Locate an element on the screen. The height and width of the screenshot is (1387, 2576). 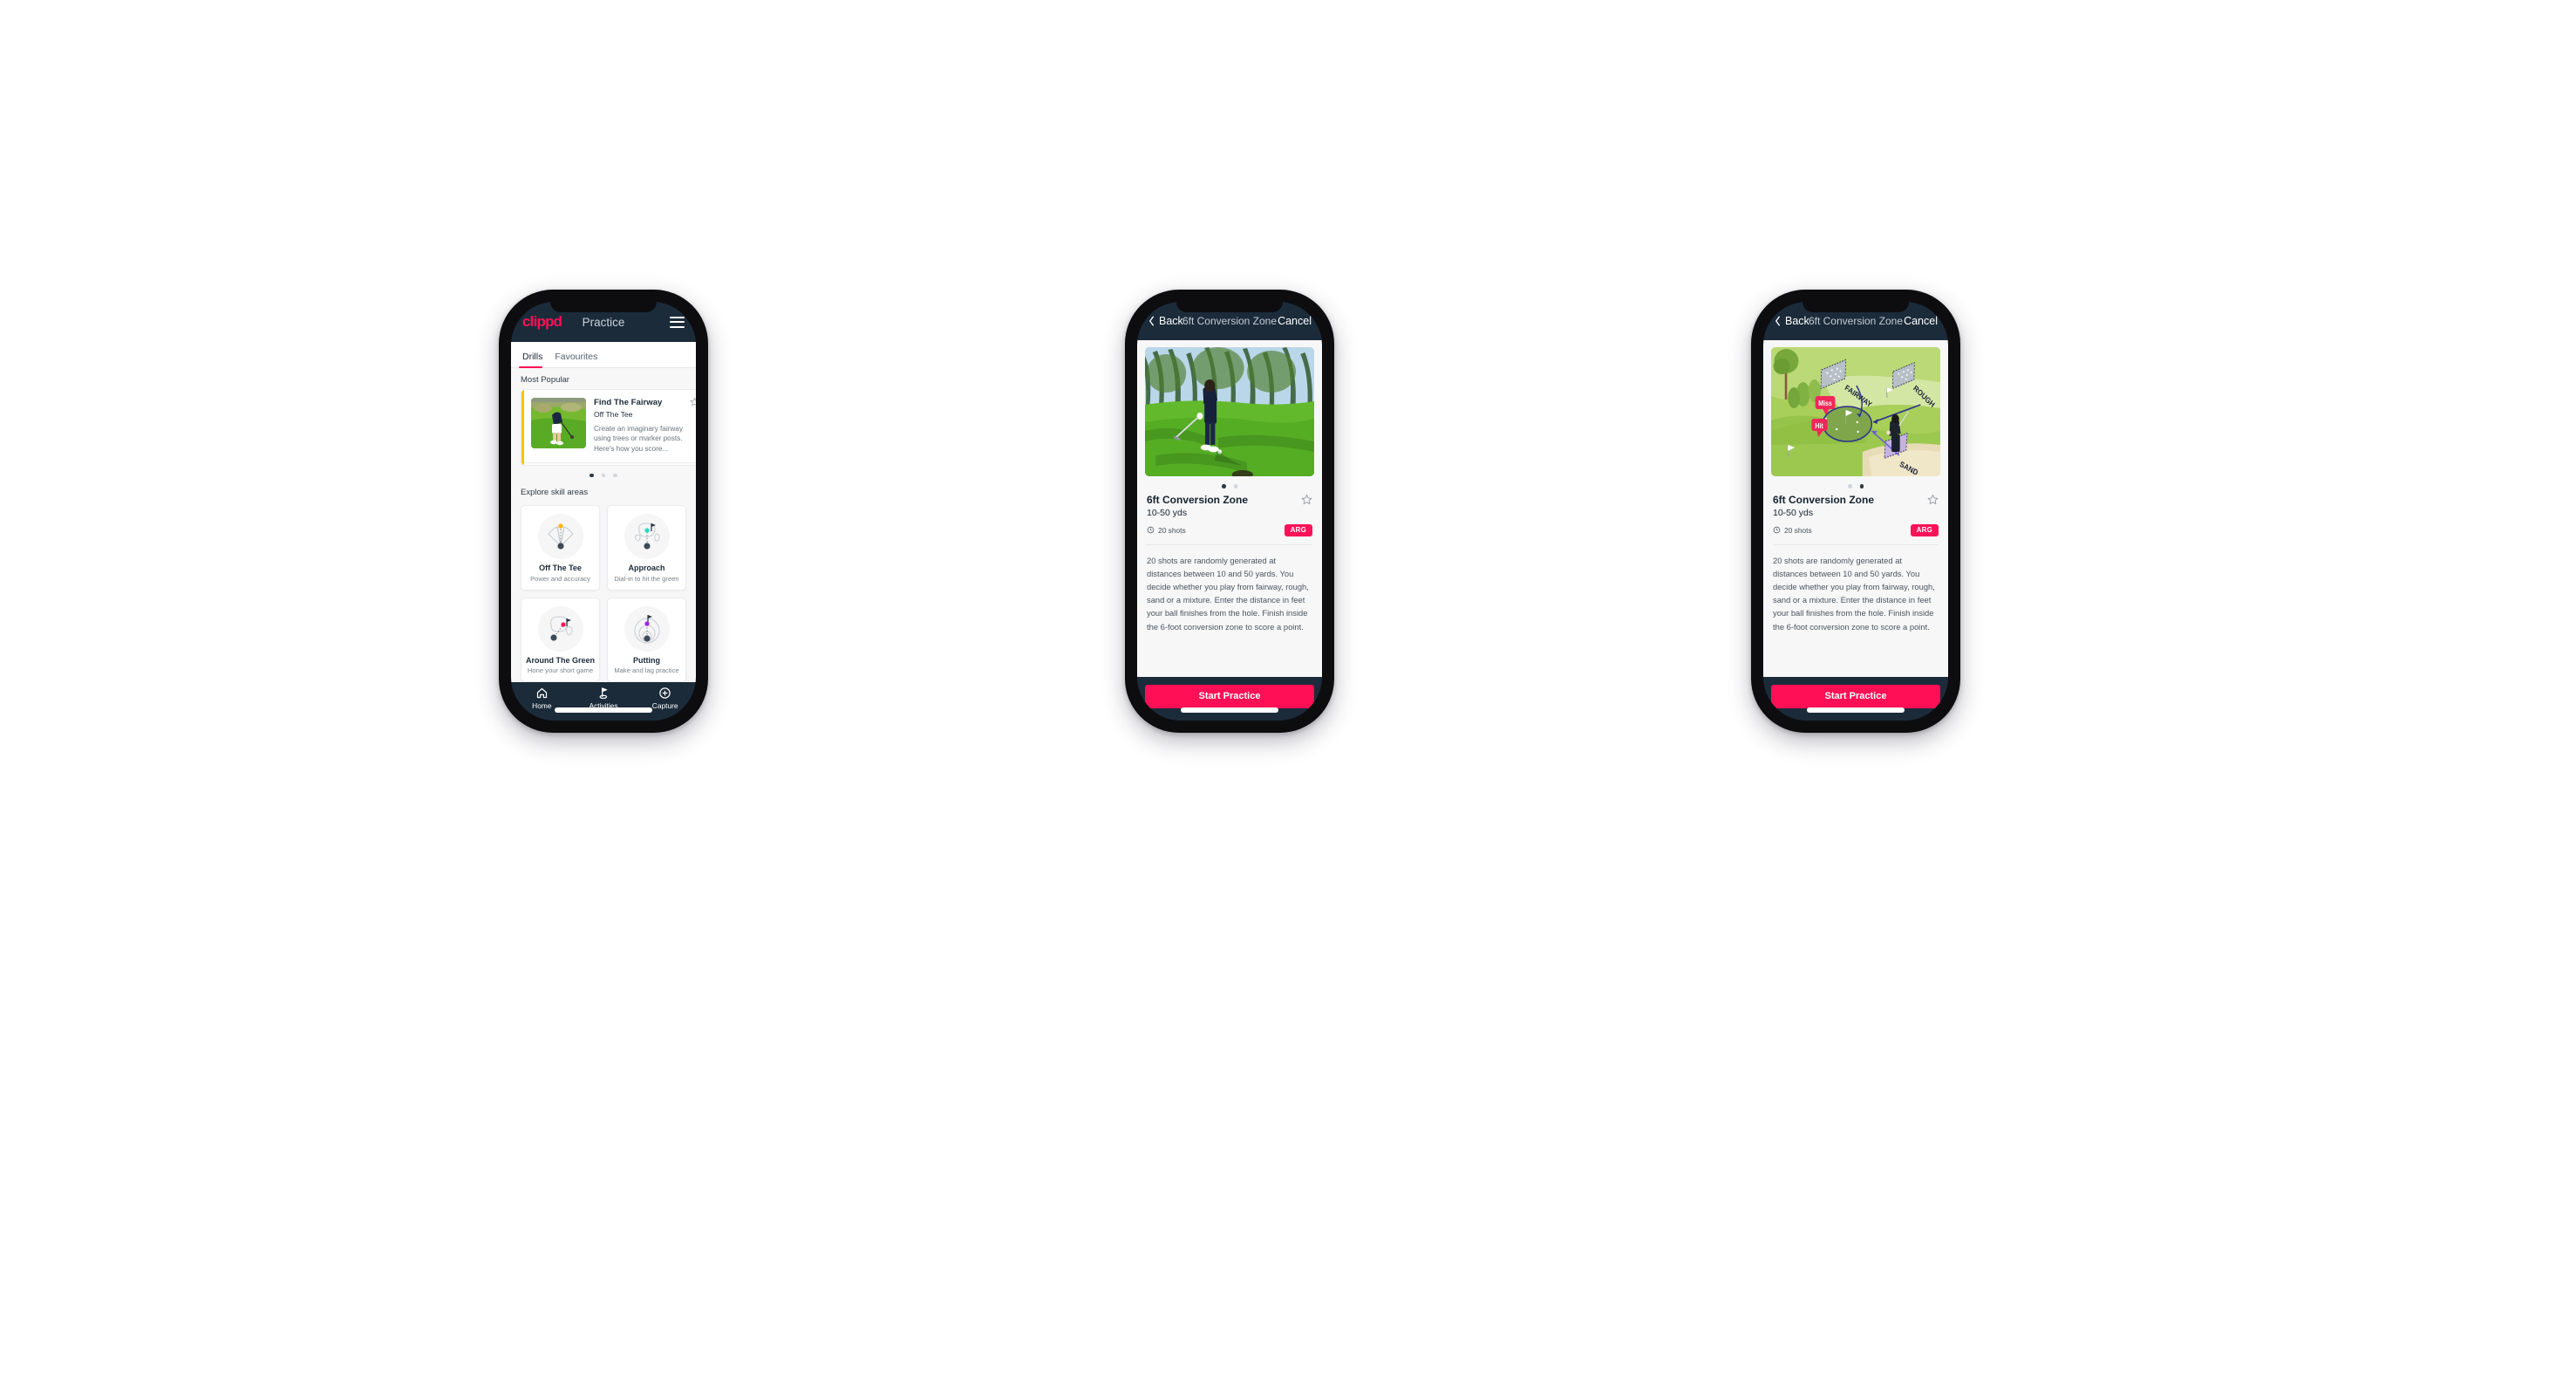
tee-dispersion-icon is located at coordinates (560, 536).